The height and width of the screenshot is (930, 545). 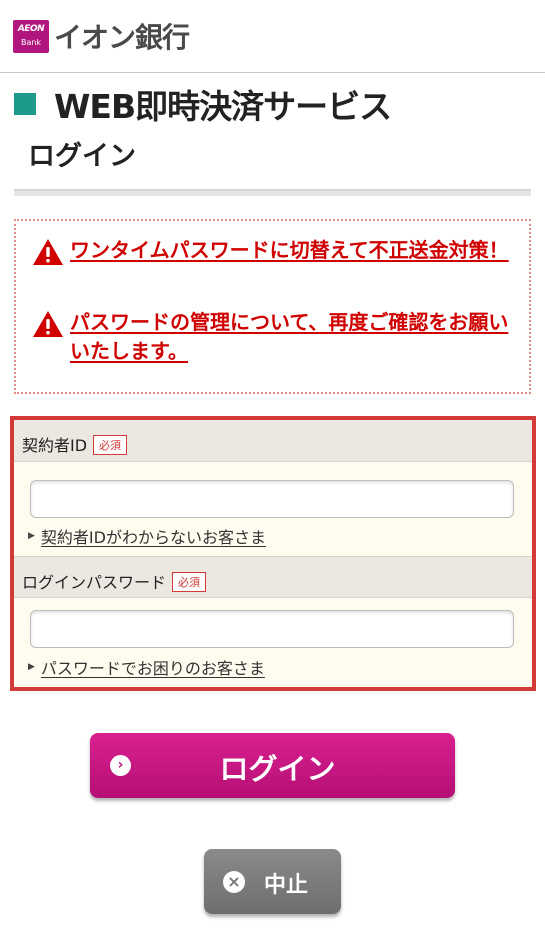 What do you see at coordinates (272, 499) in the screenshot?
I see `contract-id-input` at bounding box center [272, 499].